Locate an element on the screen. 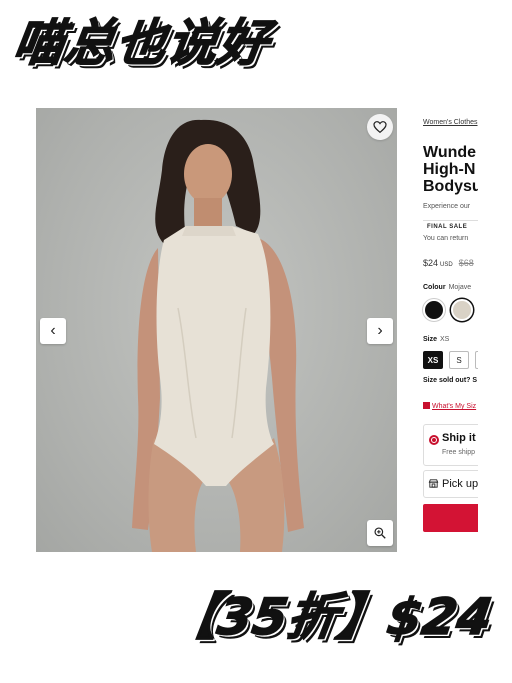 Image resolution: width=512 pixels, height=683 pixels. breadcrumb: Women's Clothes is located at coordinates (450, 122).